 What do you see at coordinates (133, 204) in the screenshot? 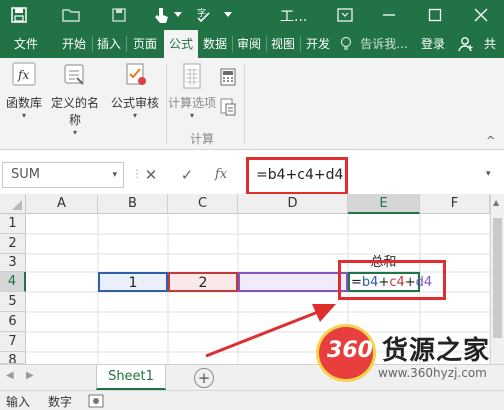
I see `column-header-b: B` at bounding box center [133, 204].